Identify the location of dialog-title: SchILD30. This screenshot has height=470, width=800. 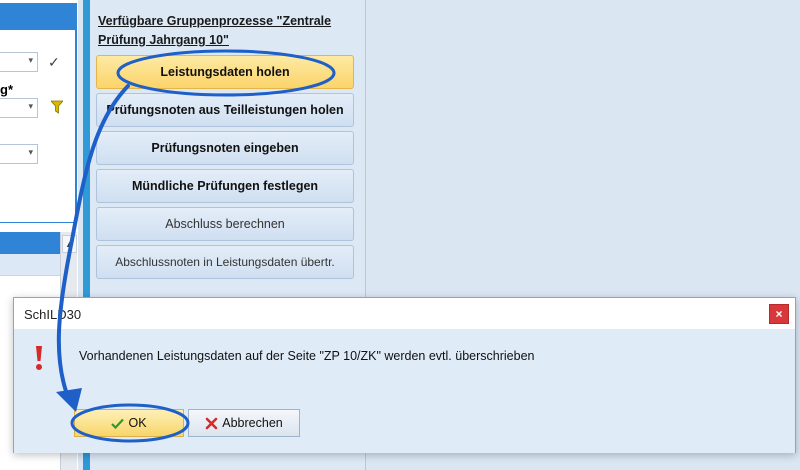
(53, 314).